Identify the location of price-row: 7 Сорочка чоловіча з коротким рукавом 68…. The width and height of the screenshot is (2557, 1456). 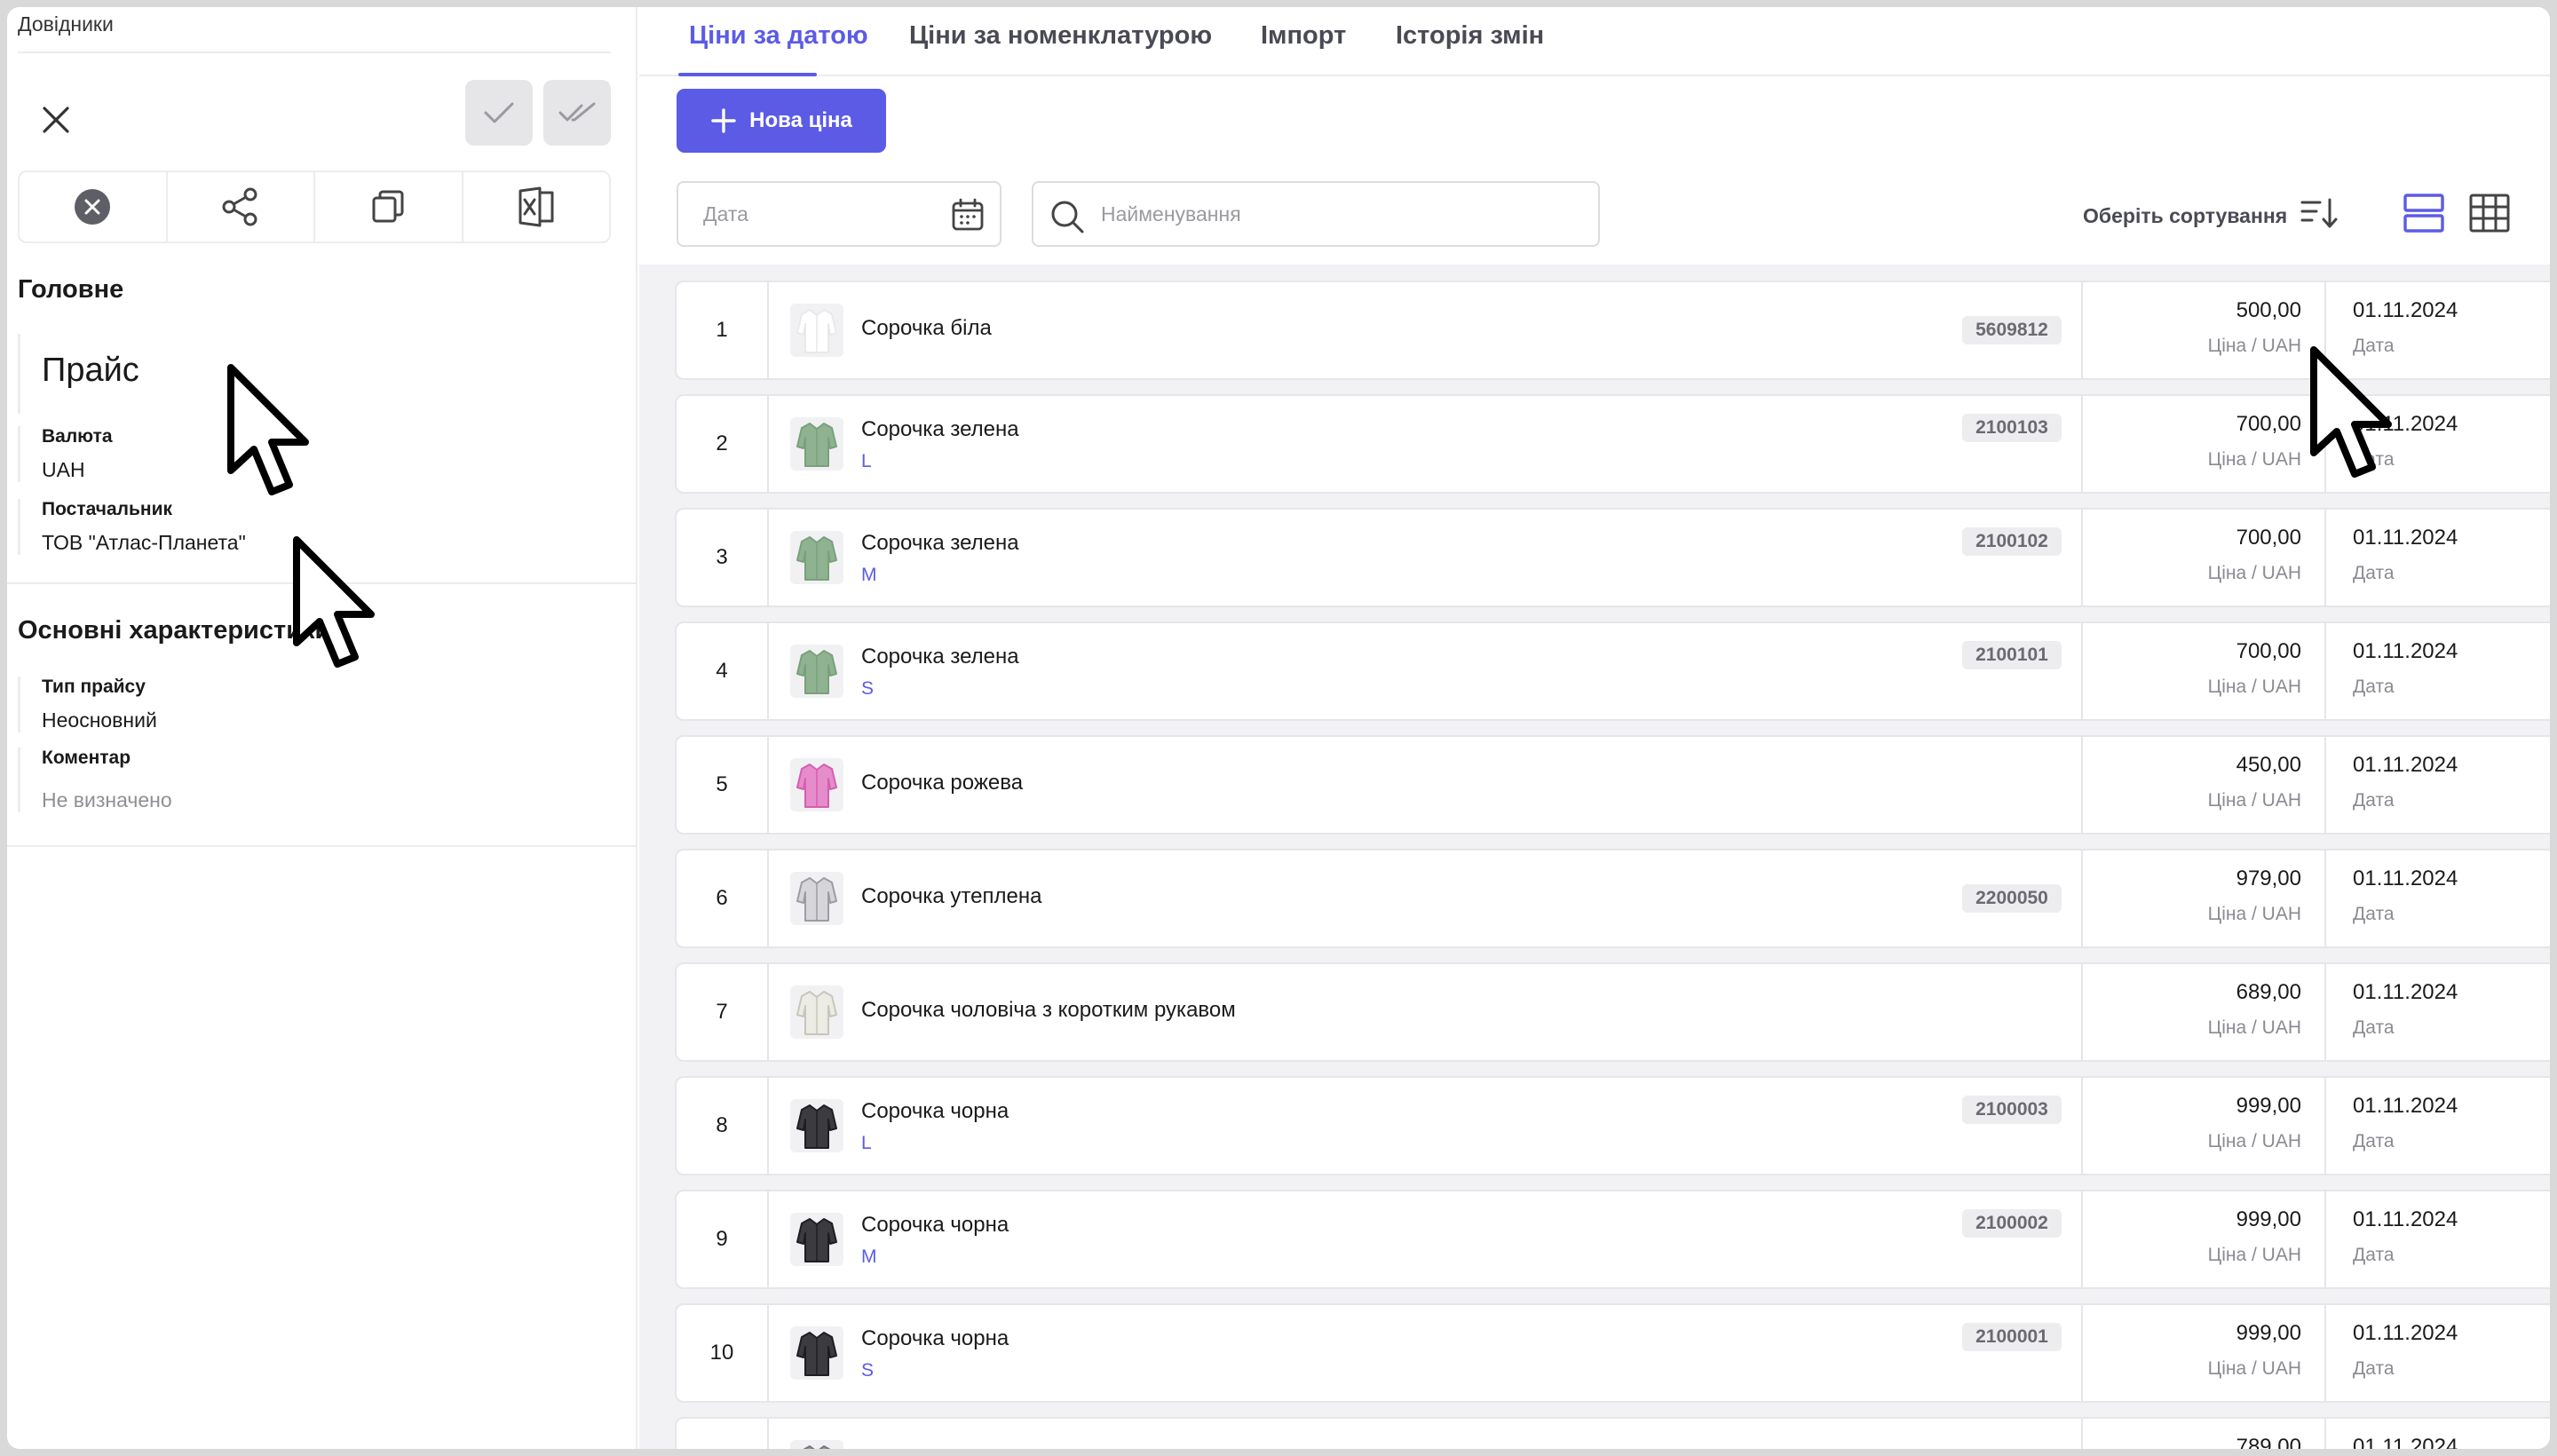
(1612, 1012).